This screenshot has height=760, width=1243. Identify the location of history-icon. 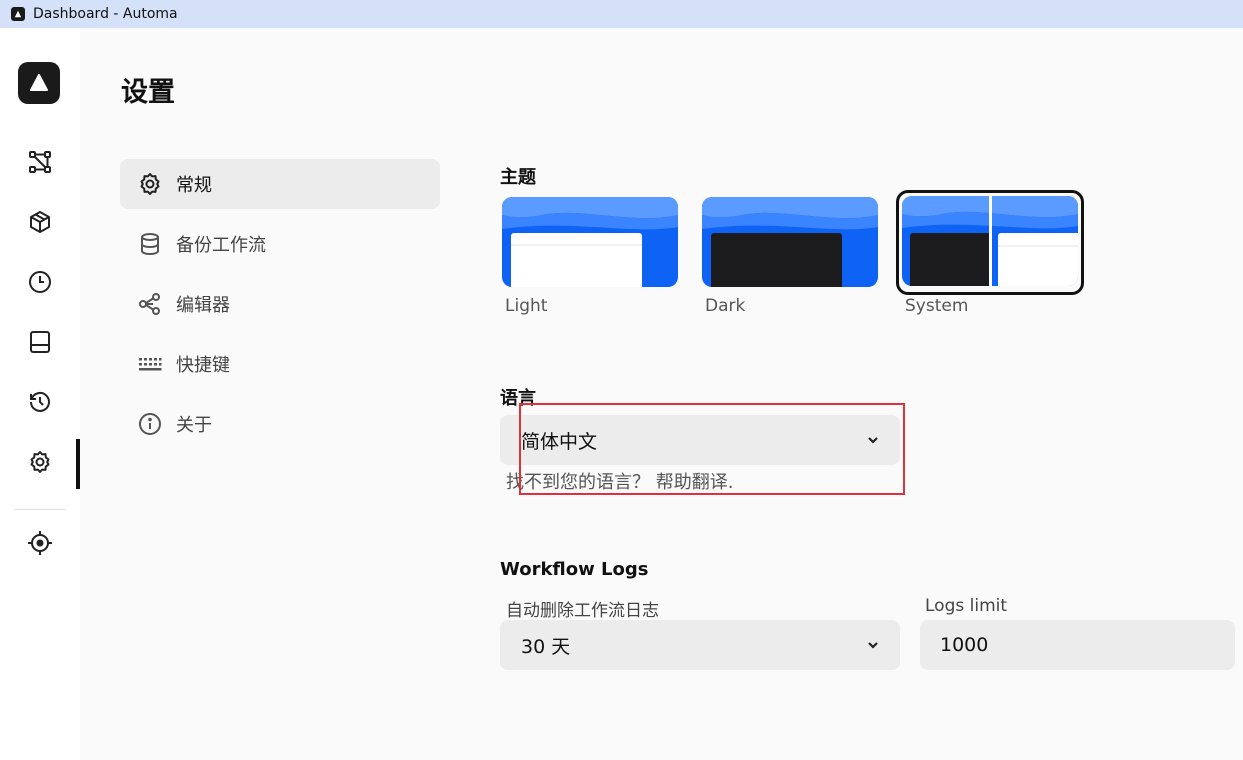
(40, 404).